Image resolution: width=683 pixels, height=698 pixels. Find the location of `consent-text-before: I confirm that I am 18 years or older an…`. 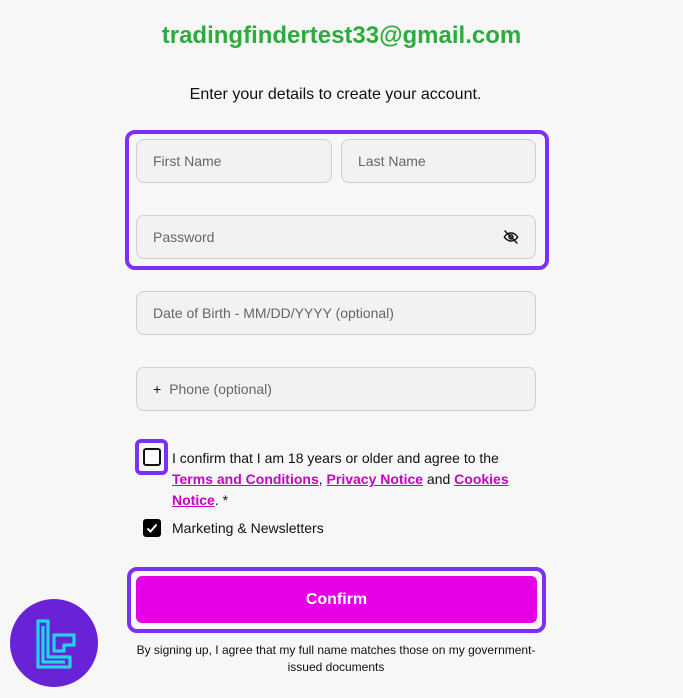

consent-text-before: I confirm that I am 18 years or older an… is located at coordinates (335, 458).